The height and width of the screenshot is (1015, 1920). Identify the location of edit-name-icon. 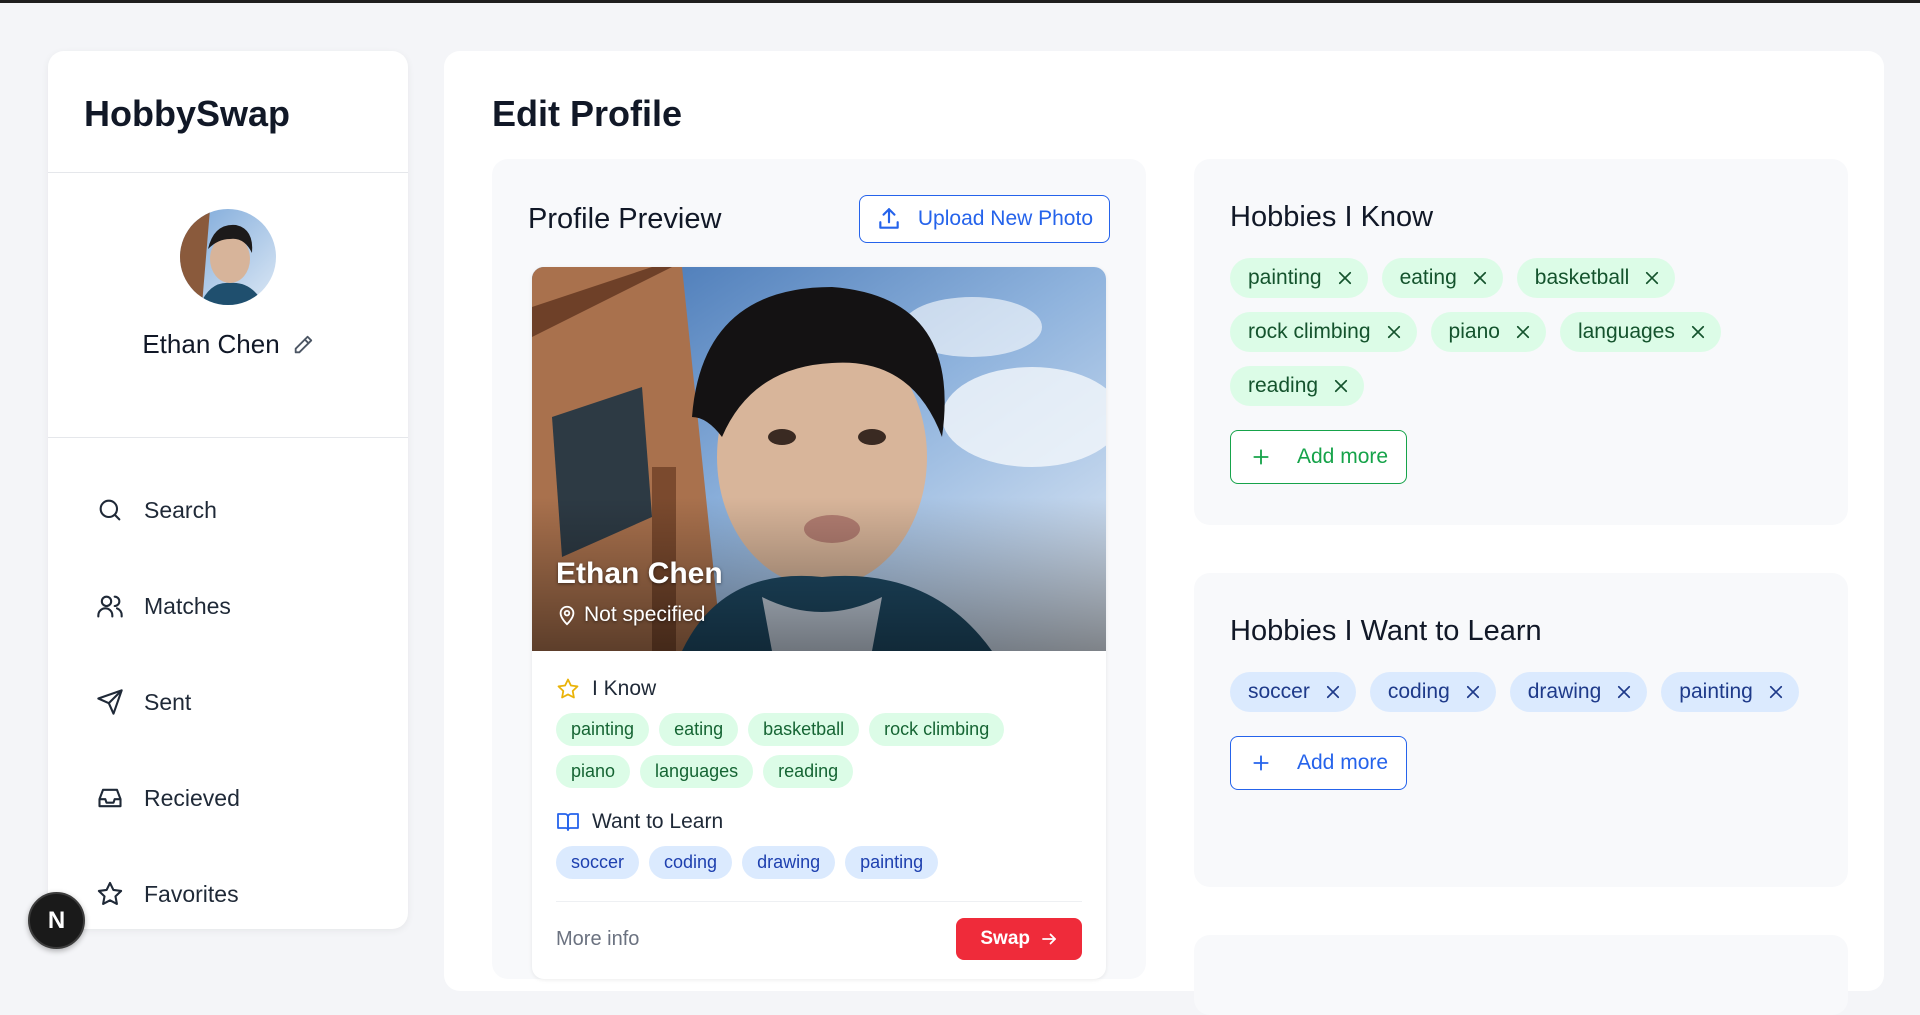
(303, 345).